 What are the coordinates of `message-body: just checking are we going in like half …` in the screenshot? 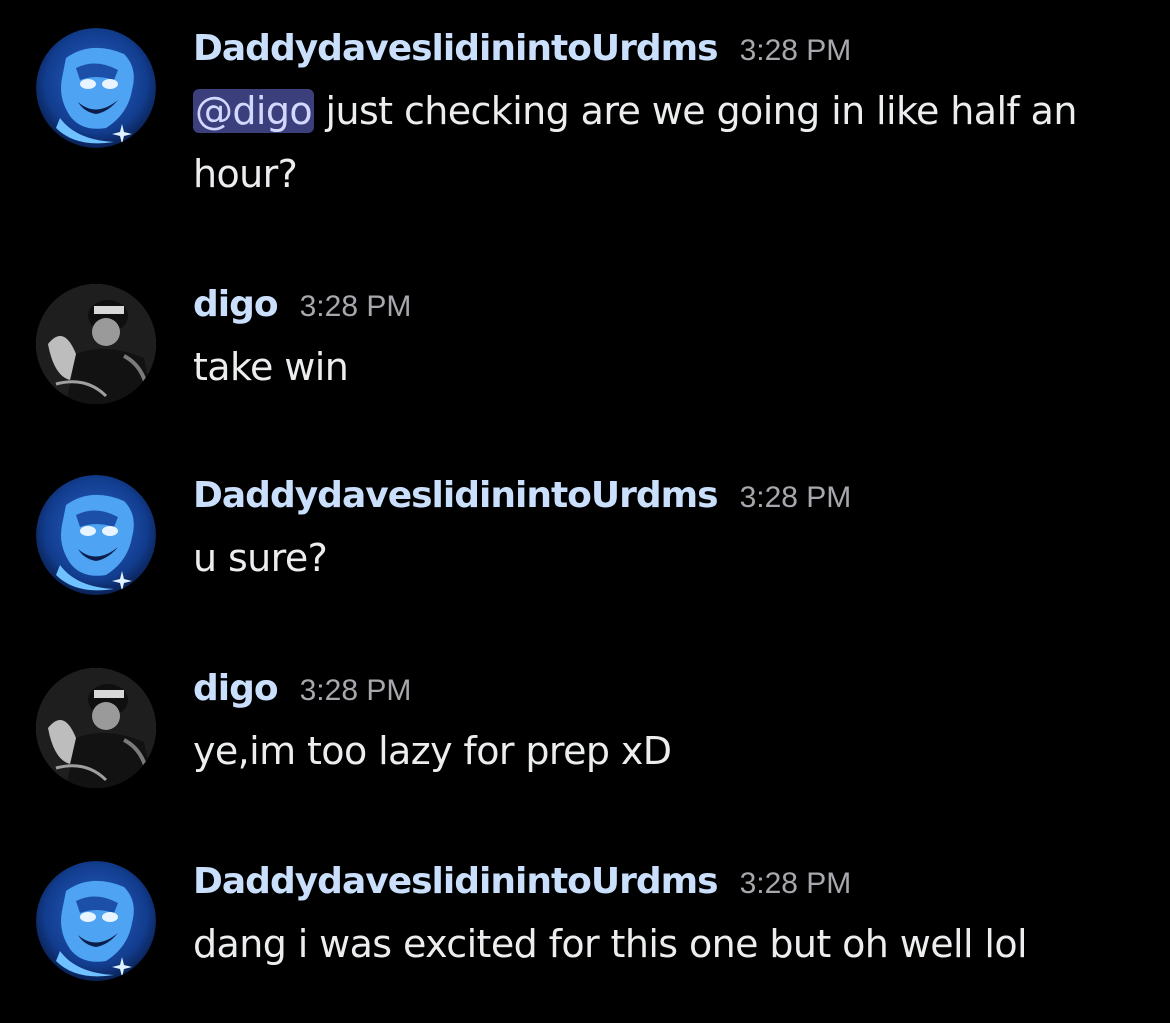 It's located at (635, 142).